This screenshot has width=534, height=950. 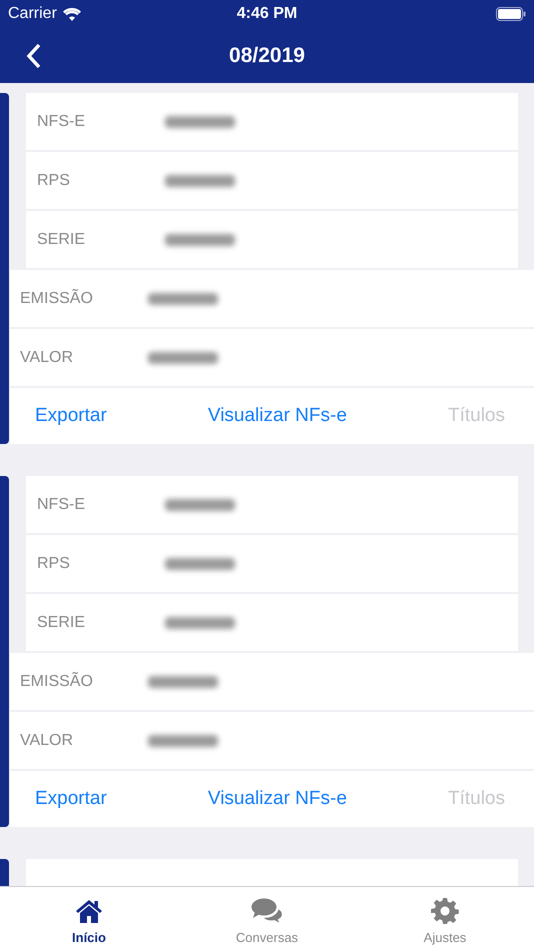 I want to click on tab-item: Ajustes, so click(x=445, y=918).